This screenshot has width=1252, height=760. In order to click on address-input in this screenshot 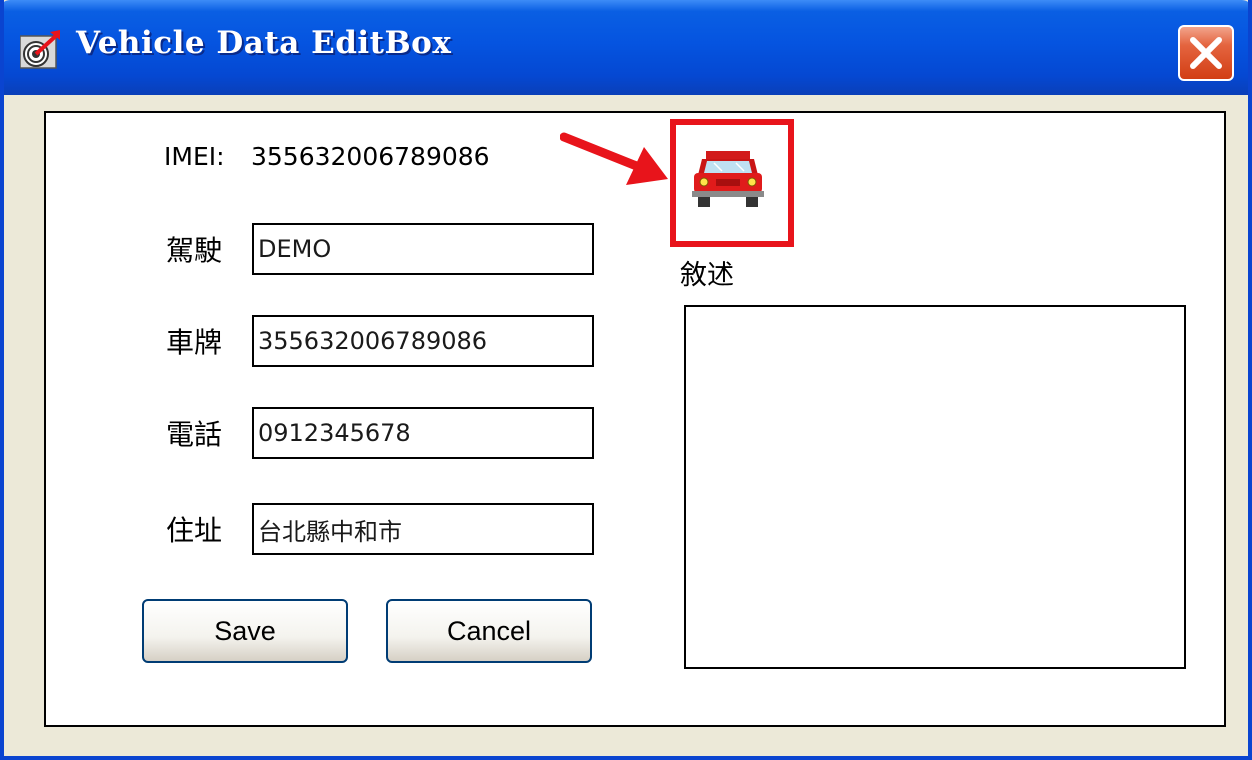, I will do `click(423, 529)`.